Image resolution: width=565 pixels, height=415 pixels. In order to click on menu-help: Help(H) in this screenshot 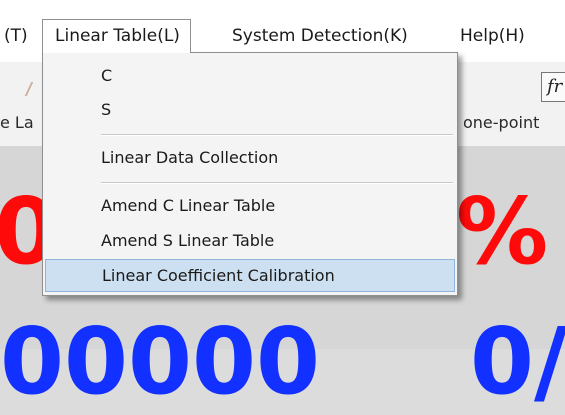, I will do `click(492, 36)`.